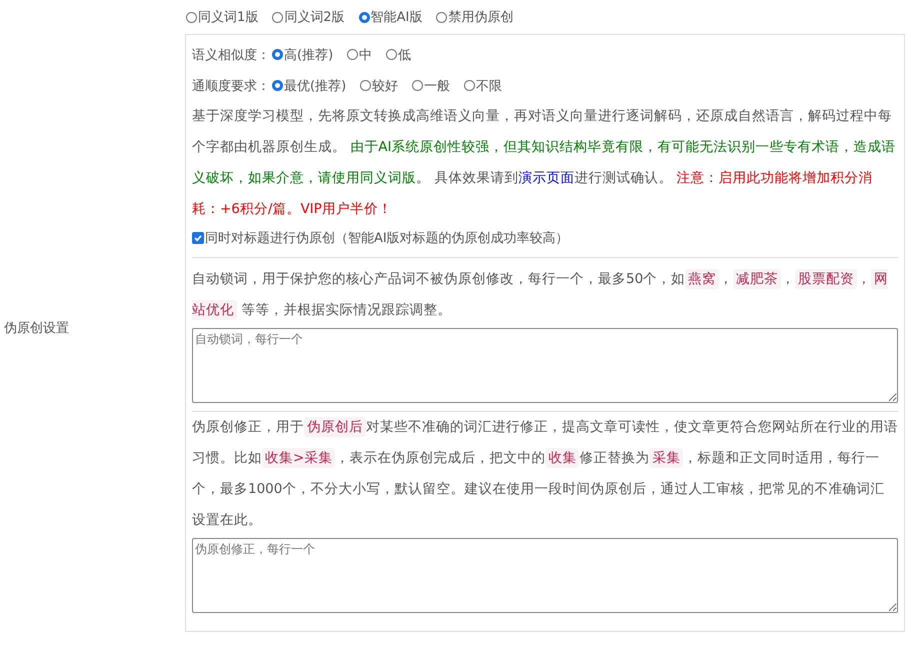  Describe the element at coordinates (380, 238) in the screenshot. I see `title-checkbox: 同时对标题进行伪原创（智能AI版对标题的伪原创成功率较高）` at that location.